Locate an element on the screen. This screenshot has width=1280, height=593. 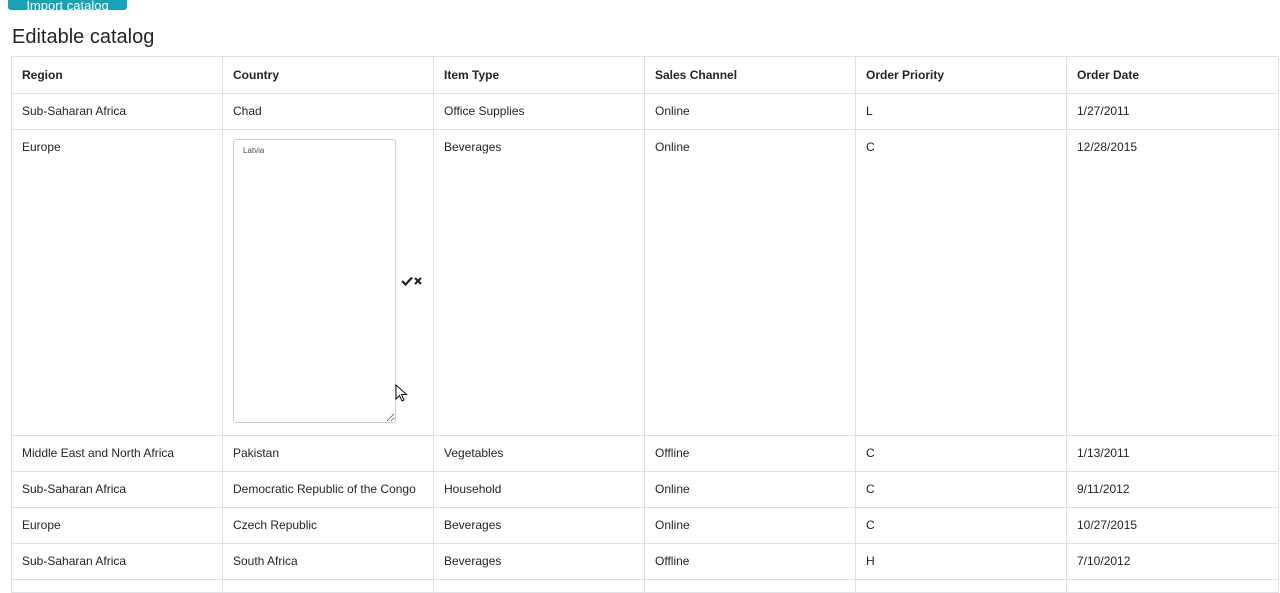
cell-country: Democratic Republic of the Congo is located at coordinates (328, 489).